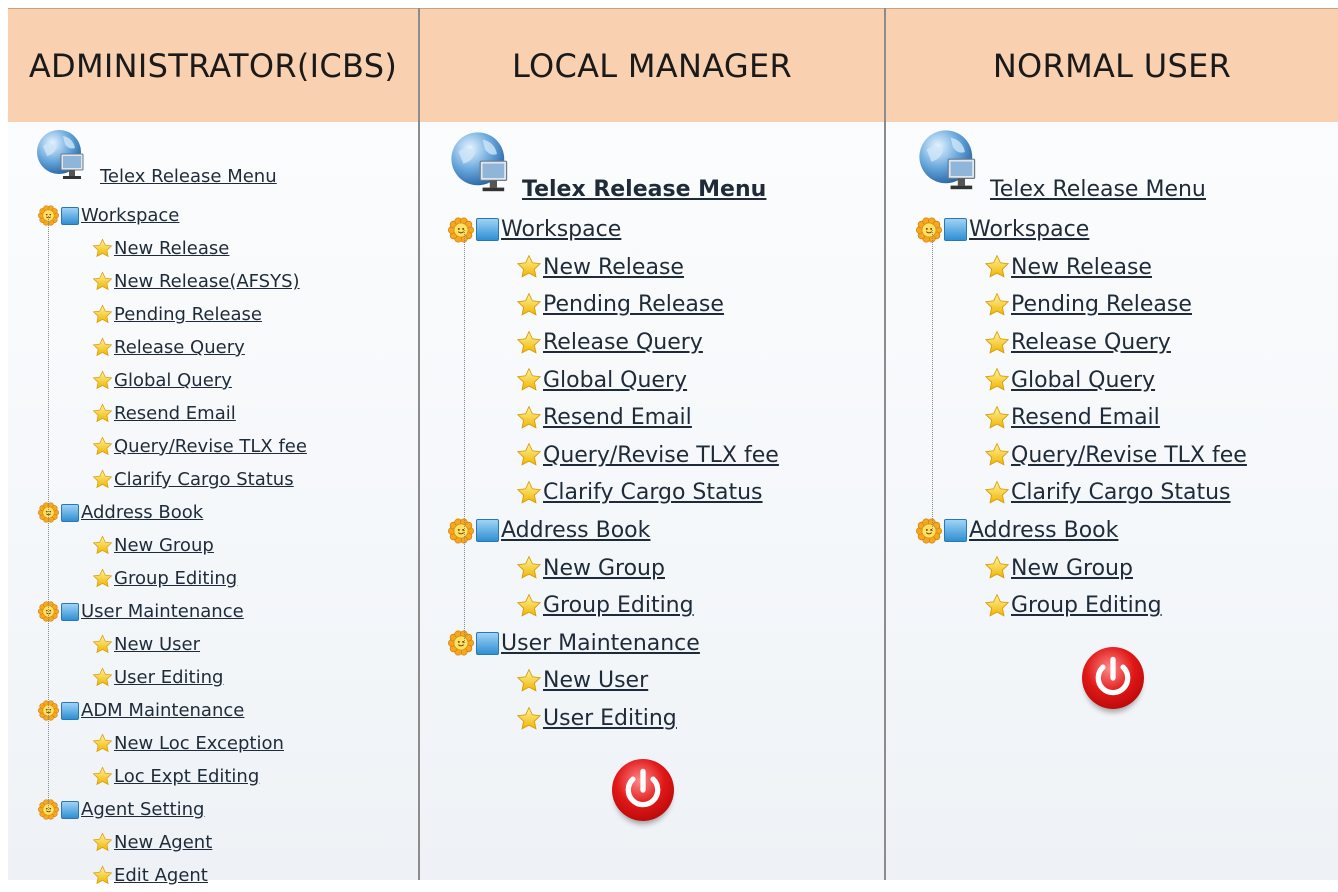 Image resolution: width=1338 pixels, height=892 pixels. Describe the element at coordinates (163, 842) in the screenshot. I see `menu-item-label: New Agent` at that location.